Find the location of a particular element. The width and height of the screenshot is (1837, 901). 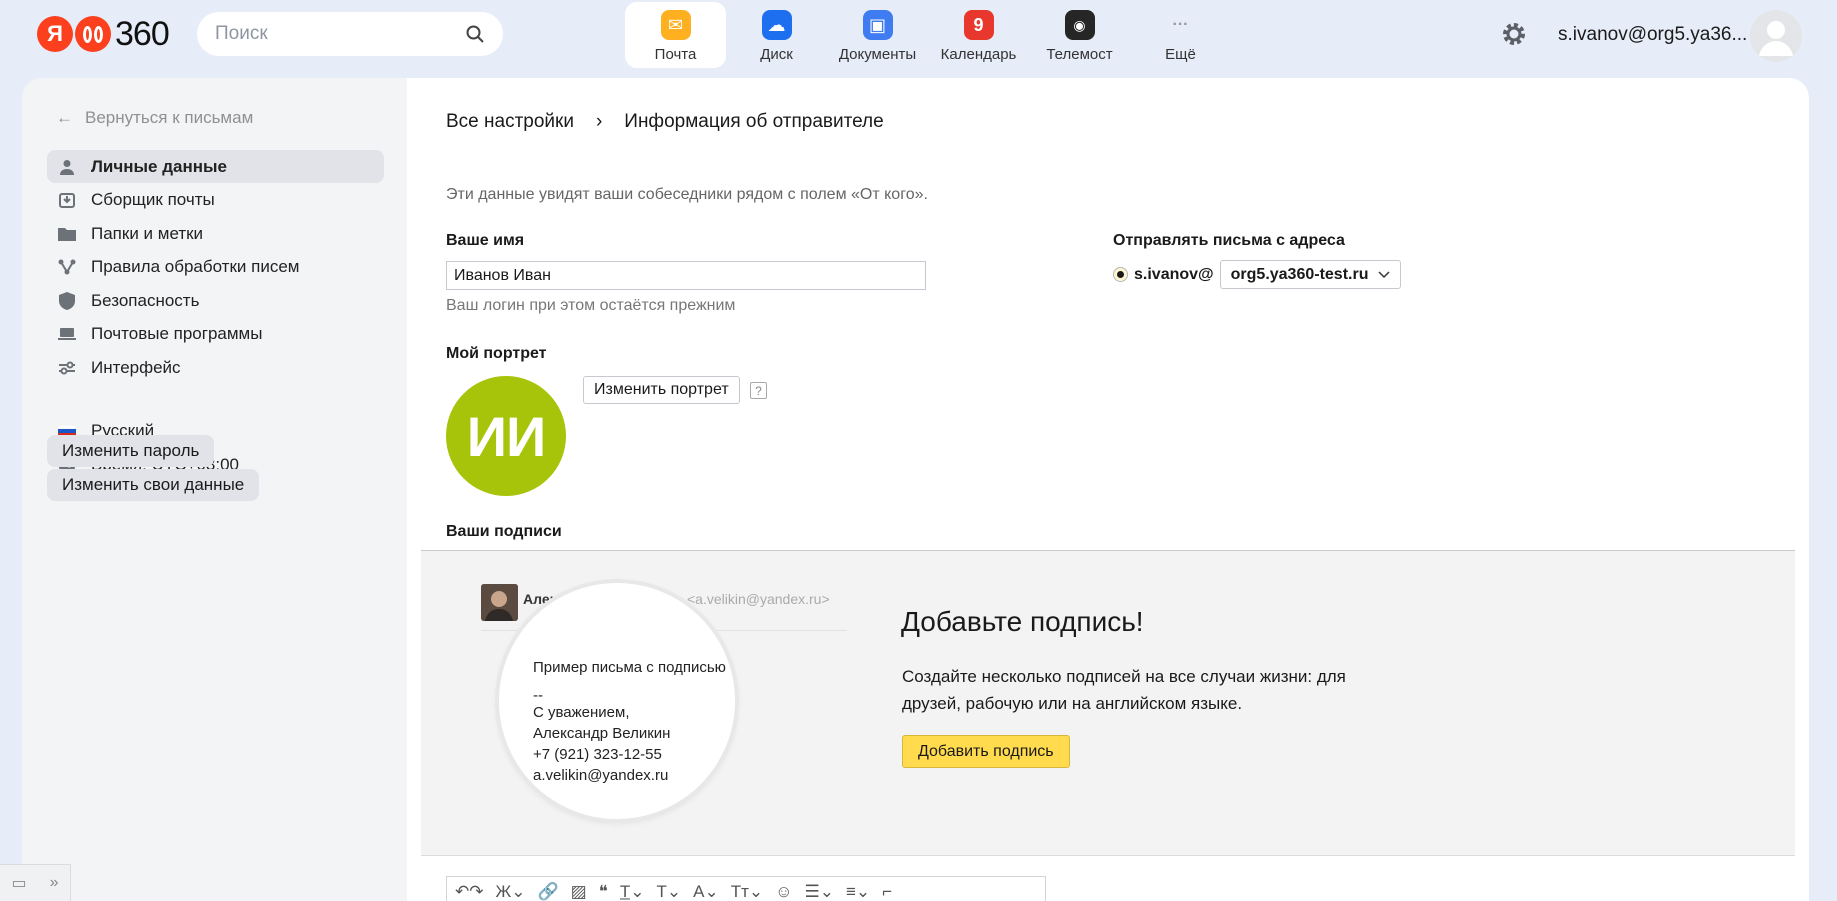

portrait-label: Мой портрет is located at coordinates (496, 353).